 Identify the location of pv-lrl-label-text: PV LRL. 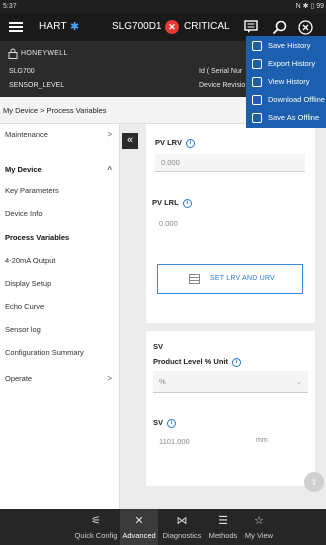
(165, 202).